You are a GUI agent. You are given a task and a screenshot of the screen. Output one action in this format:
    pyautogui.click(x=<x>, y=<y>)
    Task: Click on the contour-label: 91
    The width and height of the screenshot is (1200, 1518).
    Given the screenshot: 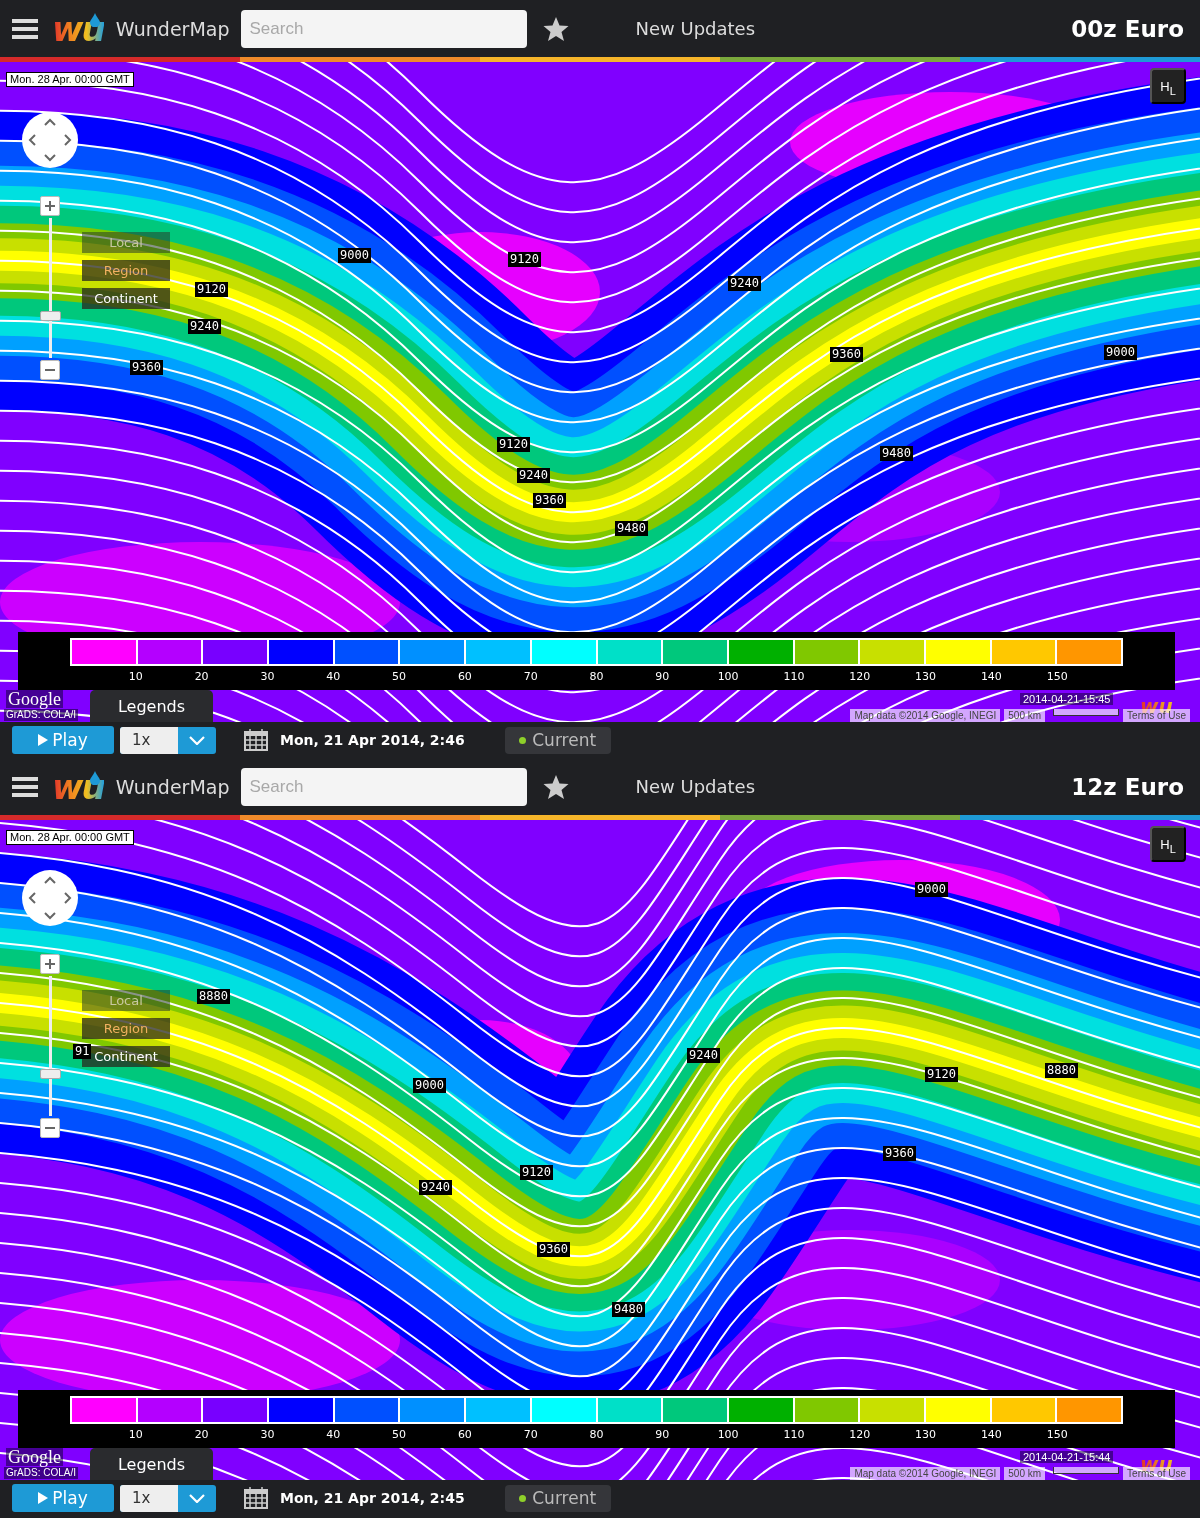 What is the action you would take?
    pyautogui.click(x=82, y=1051)
    